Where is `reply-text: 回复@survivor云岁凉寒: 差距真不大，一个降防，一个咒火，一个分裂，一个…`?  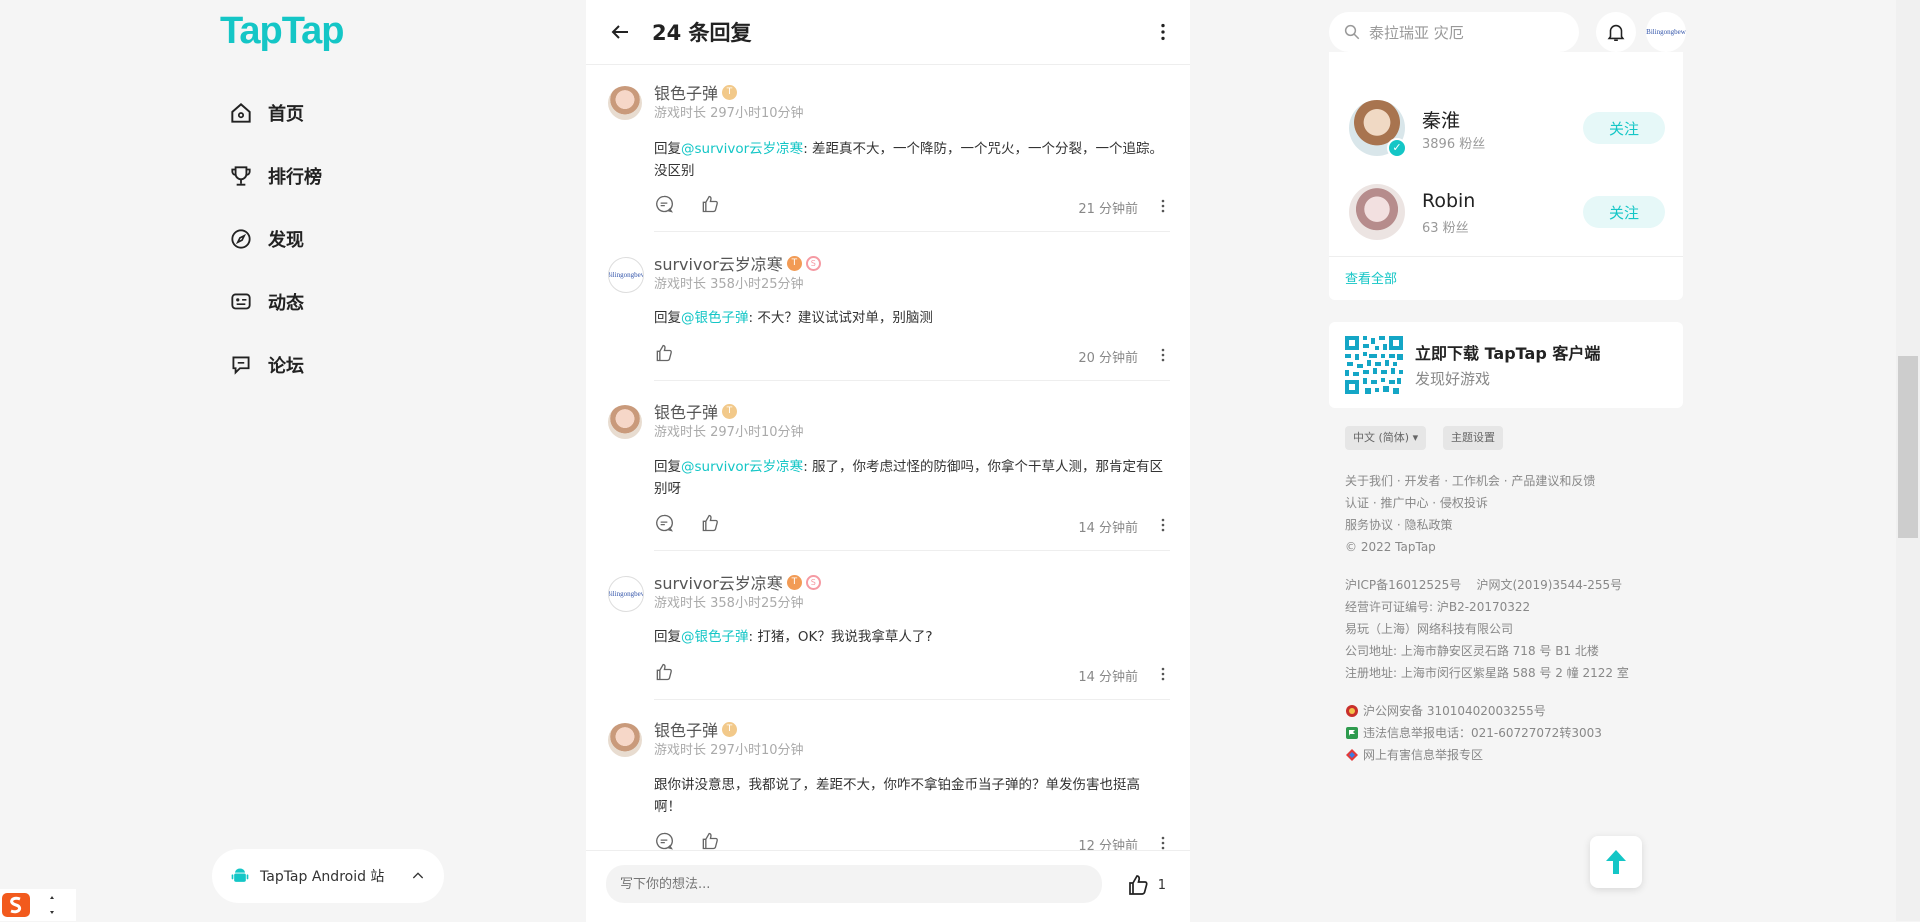
reply-text: 回复@survivor云岁凉寒: 差距真不大，一个降防，一个咒火，一个分裂，一个… is located at coordinates (909, 160).